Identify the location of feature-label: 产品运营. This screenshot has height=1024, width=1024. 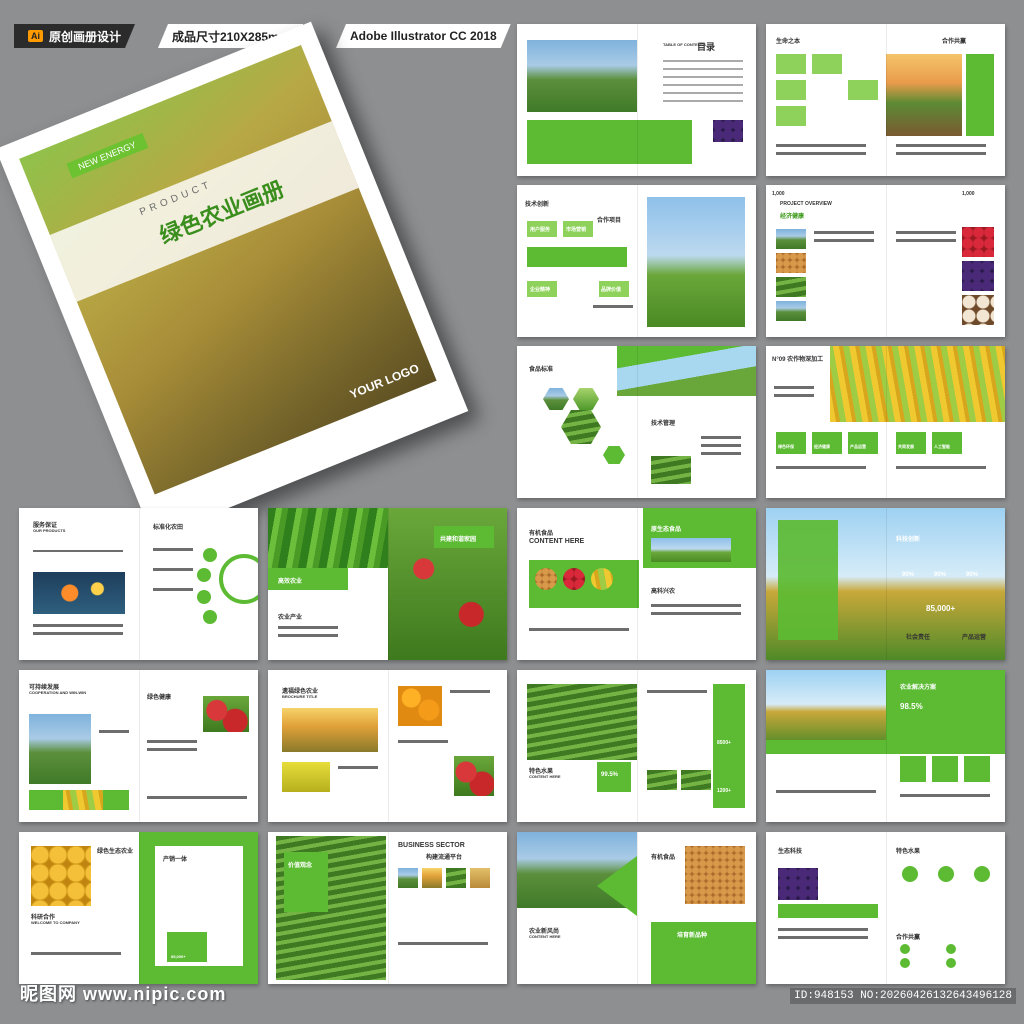
(858, 446).